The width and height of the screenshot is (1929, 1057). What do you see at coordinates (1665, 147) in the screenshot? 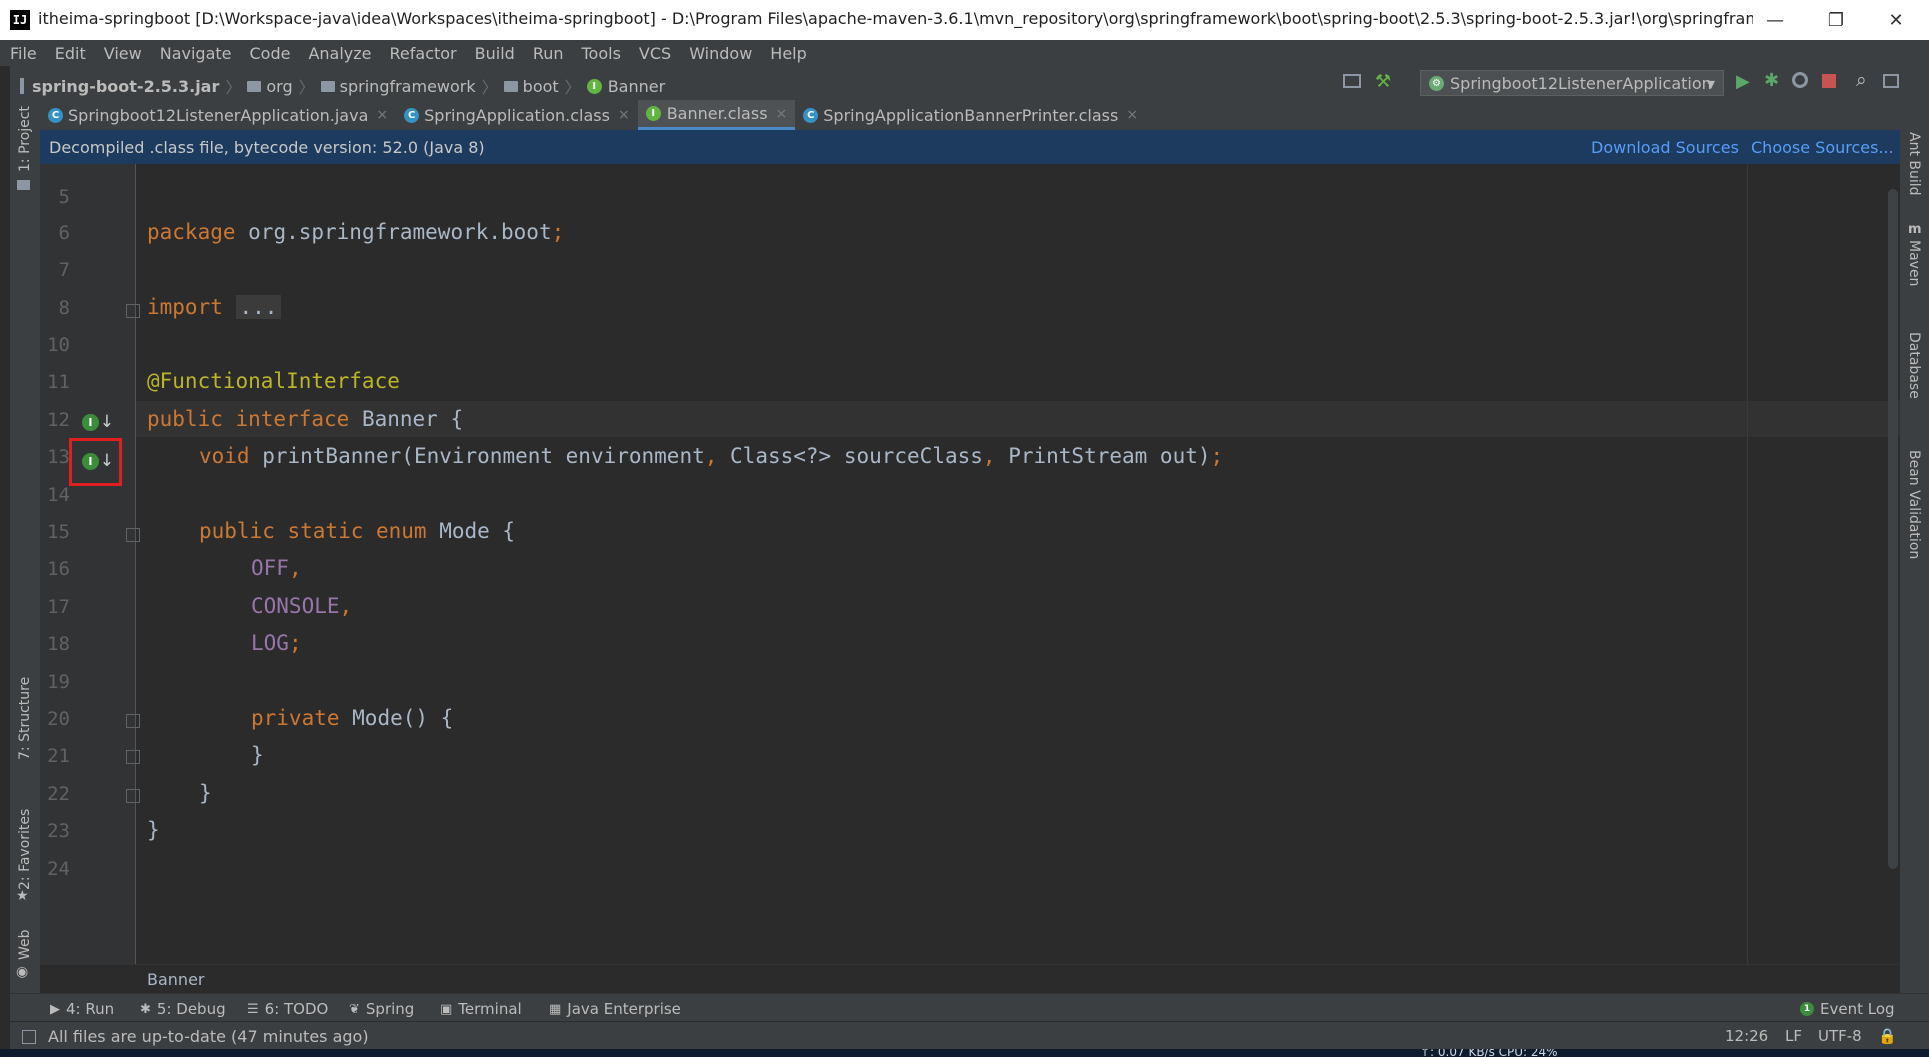
I see `download-sources-link: Download Sources` at bounding box center [1665, 147].